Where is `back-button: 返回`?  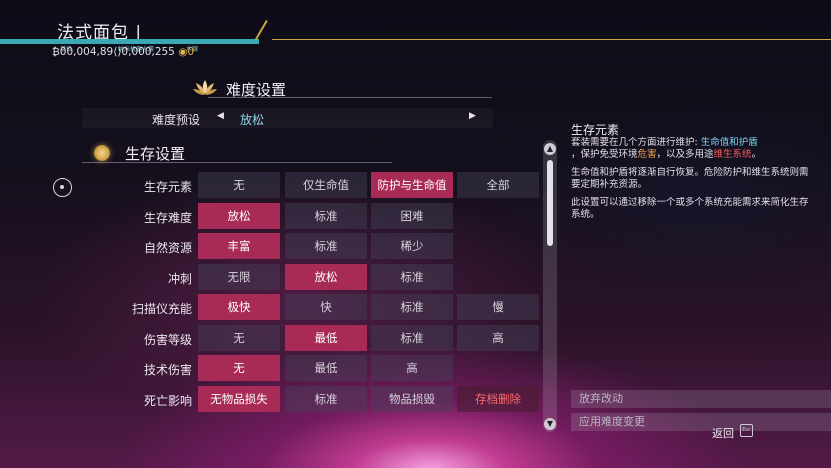 back-button: 返回 is located at coordinates (723, 433).